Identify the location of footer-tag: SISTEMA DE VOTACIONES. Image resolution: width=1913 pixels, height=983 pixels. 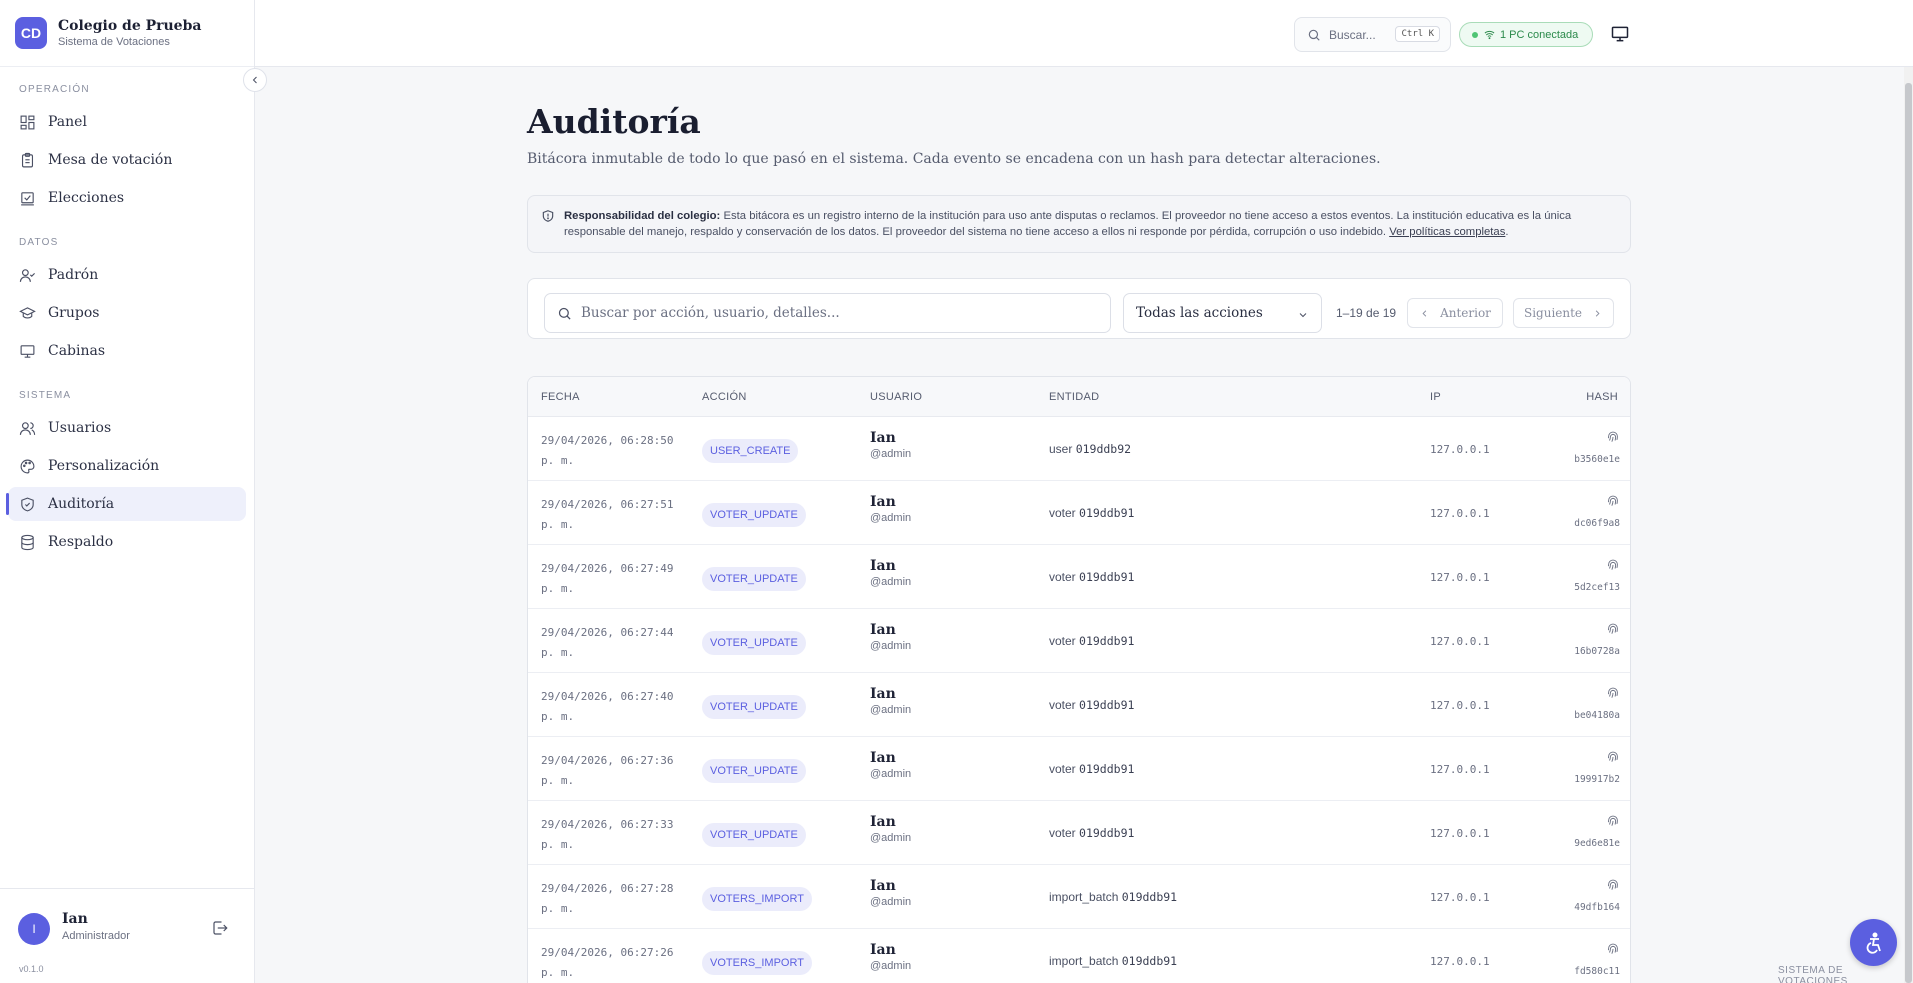
(1813, 974).